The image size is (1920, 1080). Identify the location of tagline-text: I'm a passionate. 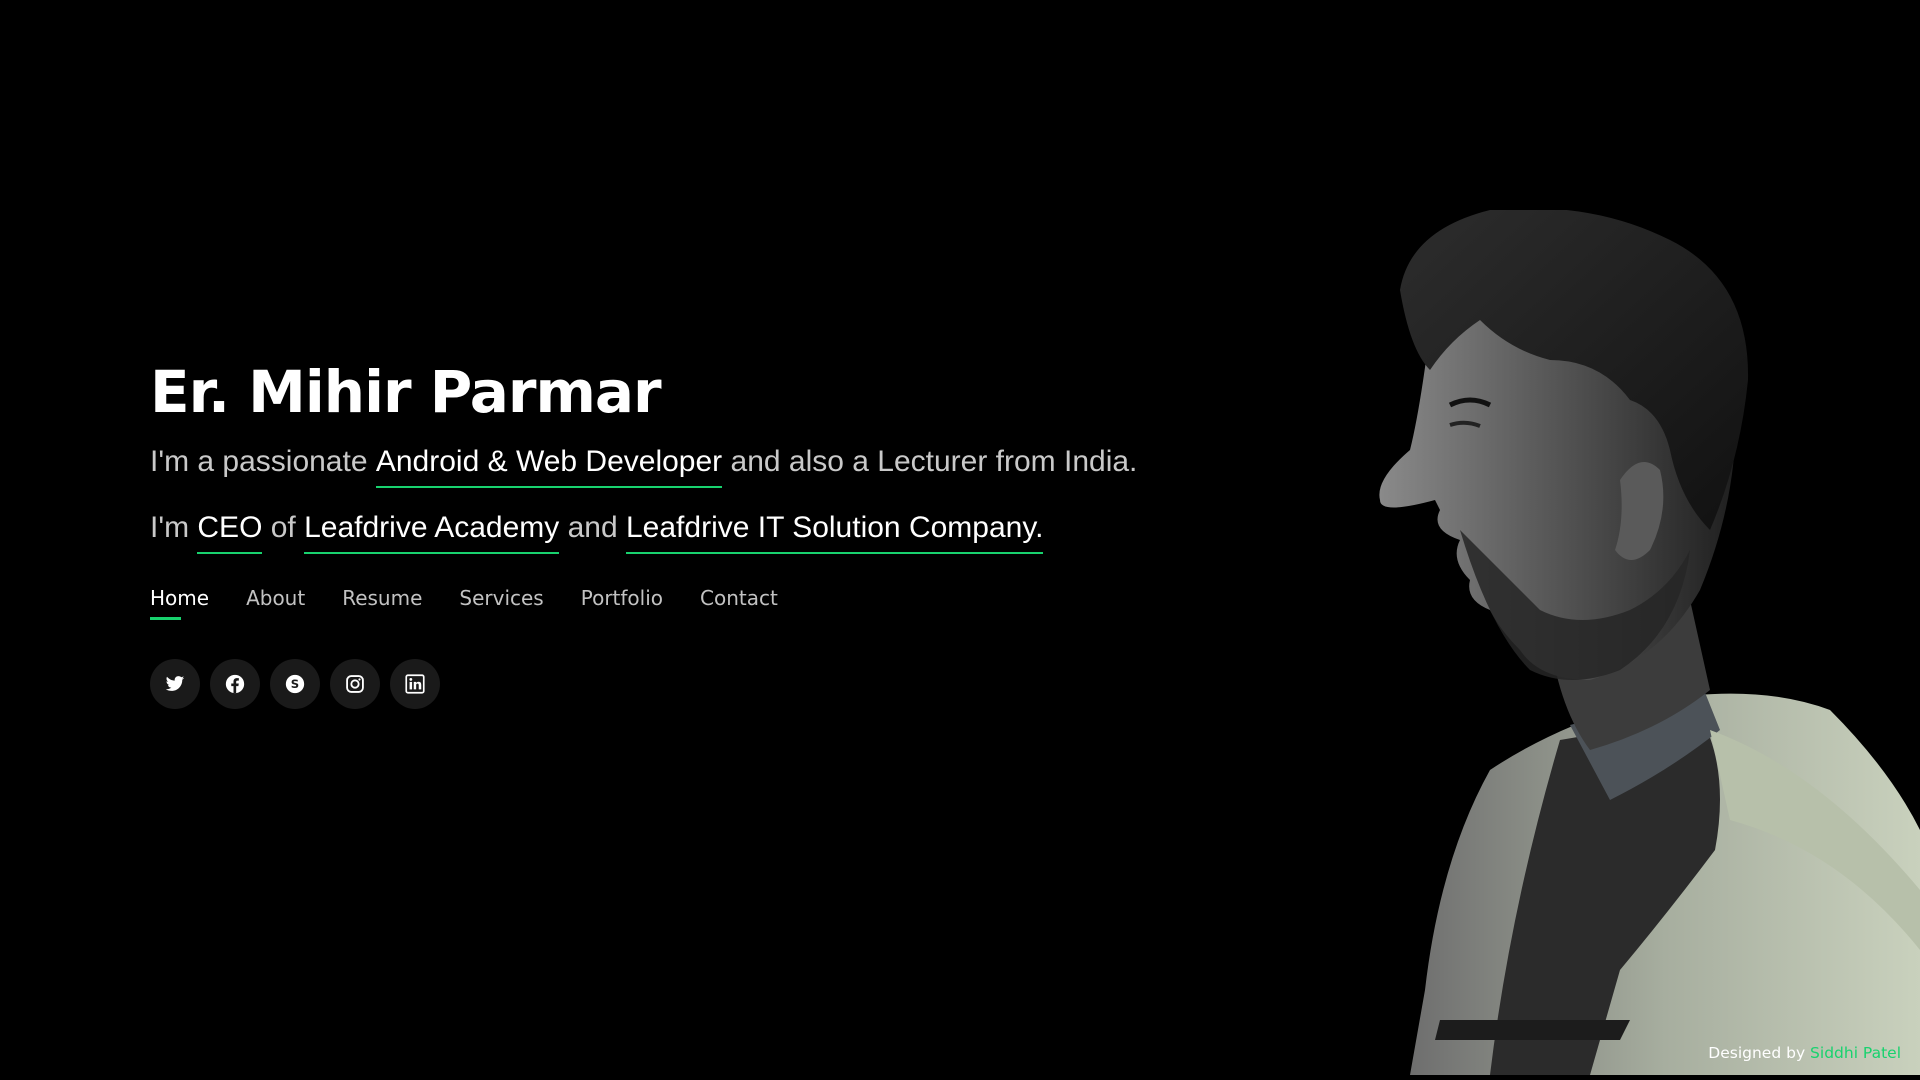
(263, 461).